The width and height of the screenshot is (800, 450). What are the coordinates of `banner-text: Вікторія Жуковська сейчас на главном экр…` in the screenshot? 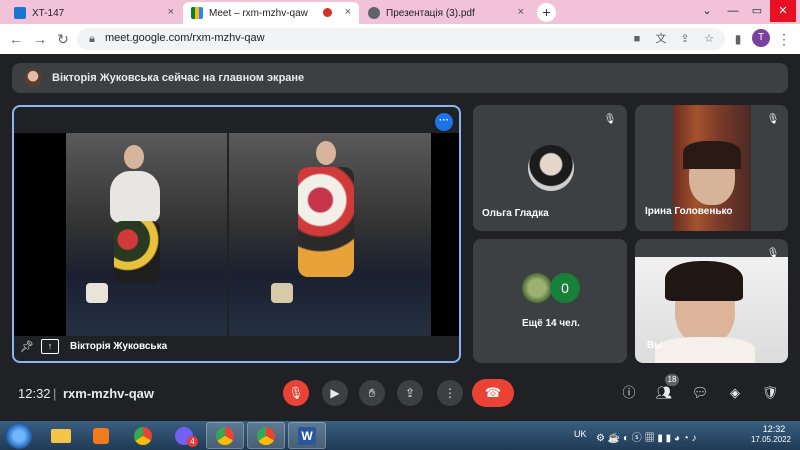 It's located at (178, 78).